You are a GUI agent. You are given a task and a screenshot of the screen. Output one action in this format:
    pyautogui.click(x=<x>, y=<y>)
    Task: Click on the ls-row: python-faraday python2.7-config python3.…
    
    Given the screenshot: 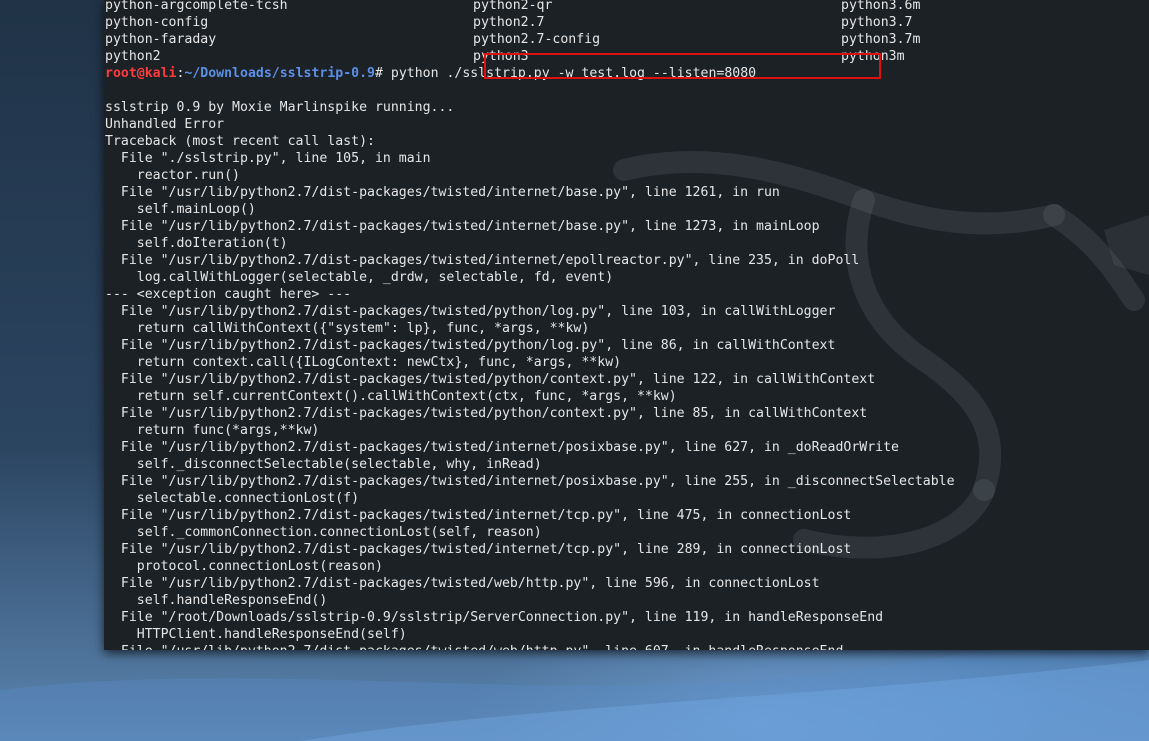 What is the action you would take?
    pyautogui.click(x=625, y=39)
    